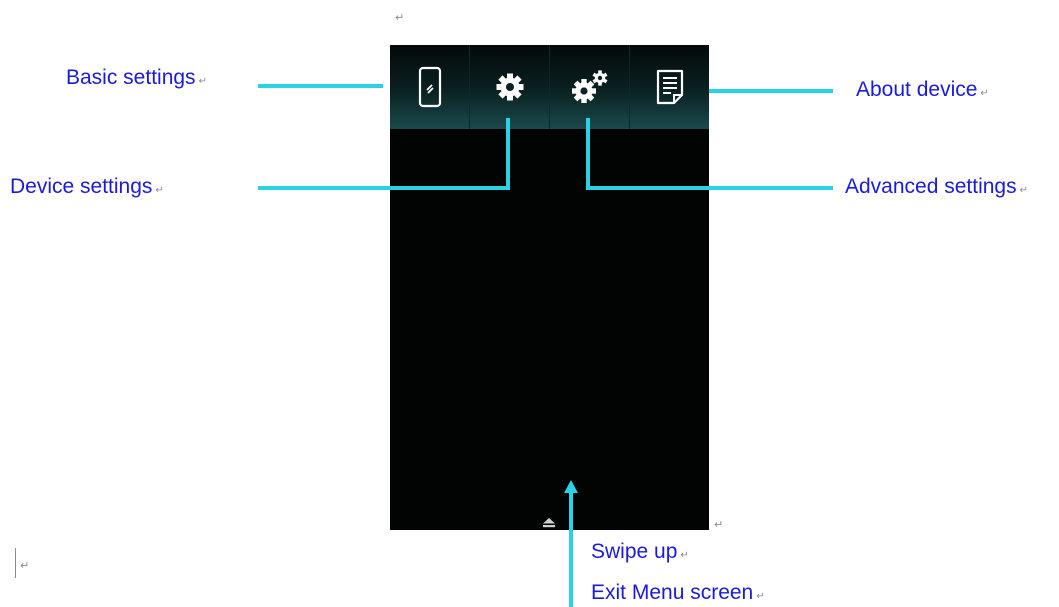 Image resolution: width=1059 pixels, height=607 pixels. I want to click on callout-label: Basic settings, so click(131, 77).